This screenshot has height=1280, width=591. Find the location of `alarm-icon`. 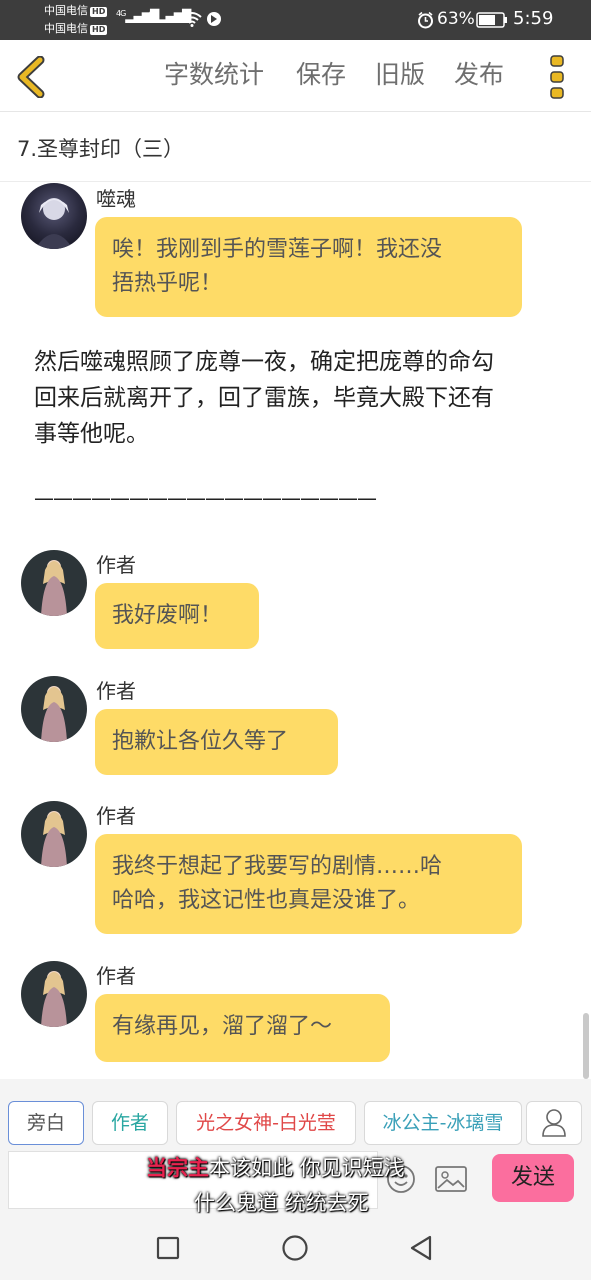

alarm-icon is located at coordinates (425, 20).